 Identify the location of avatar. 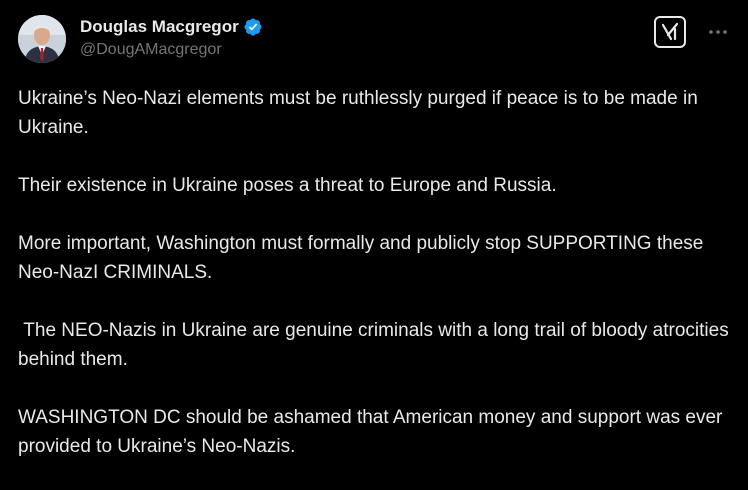
(42, 39).